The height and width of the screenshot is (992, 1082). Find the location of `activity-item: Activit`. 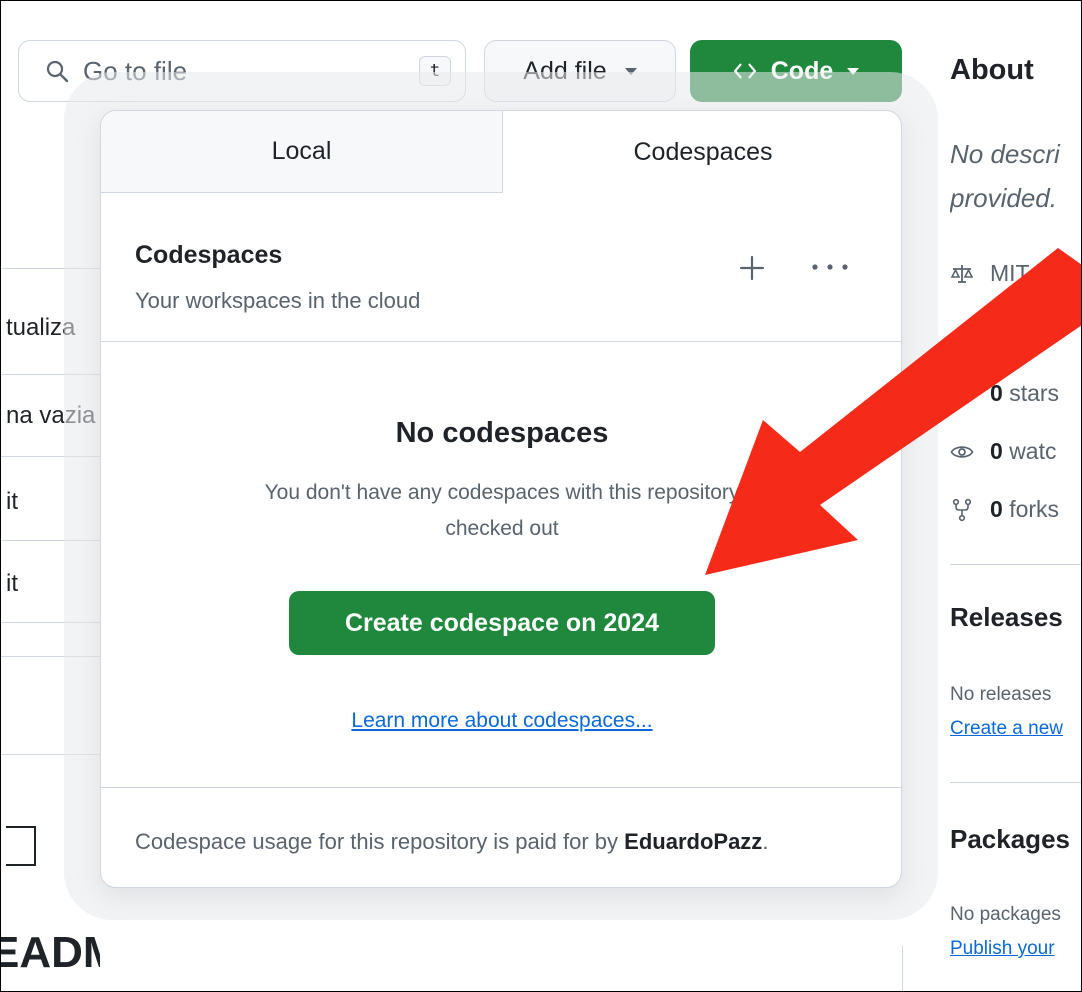

activity-item: Activit is located at coordinates (1000, 335).